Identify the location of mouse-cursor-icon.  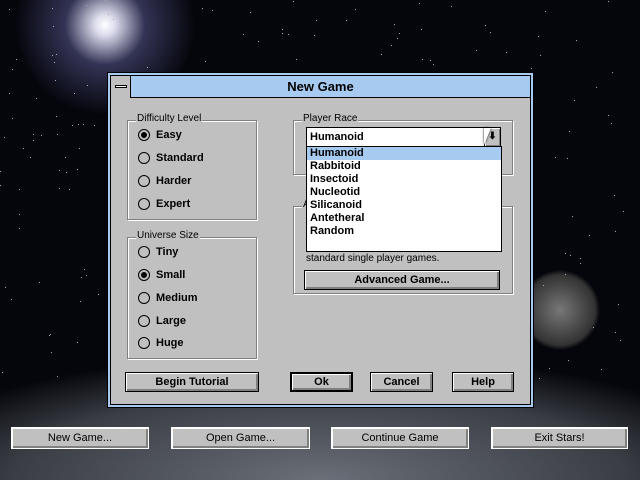
(487, 136).